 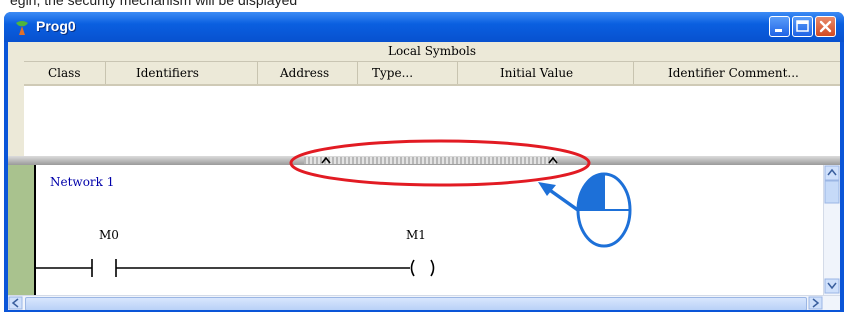 What do you see at coordinates (65, 73) in the screenshot?
I see `column-class: Class` at bounding box center [65, 73].